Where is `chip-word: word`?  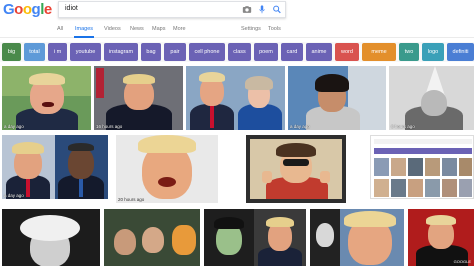
chip-word: word is located at coordinates (347, 52).